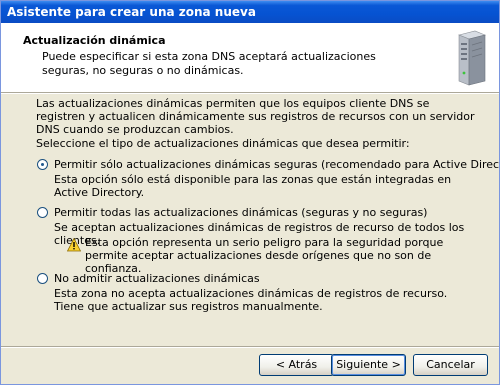 This screenshot has width=500, height=385. I want to click on back-button: < Atrás, so click(296, 365).